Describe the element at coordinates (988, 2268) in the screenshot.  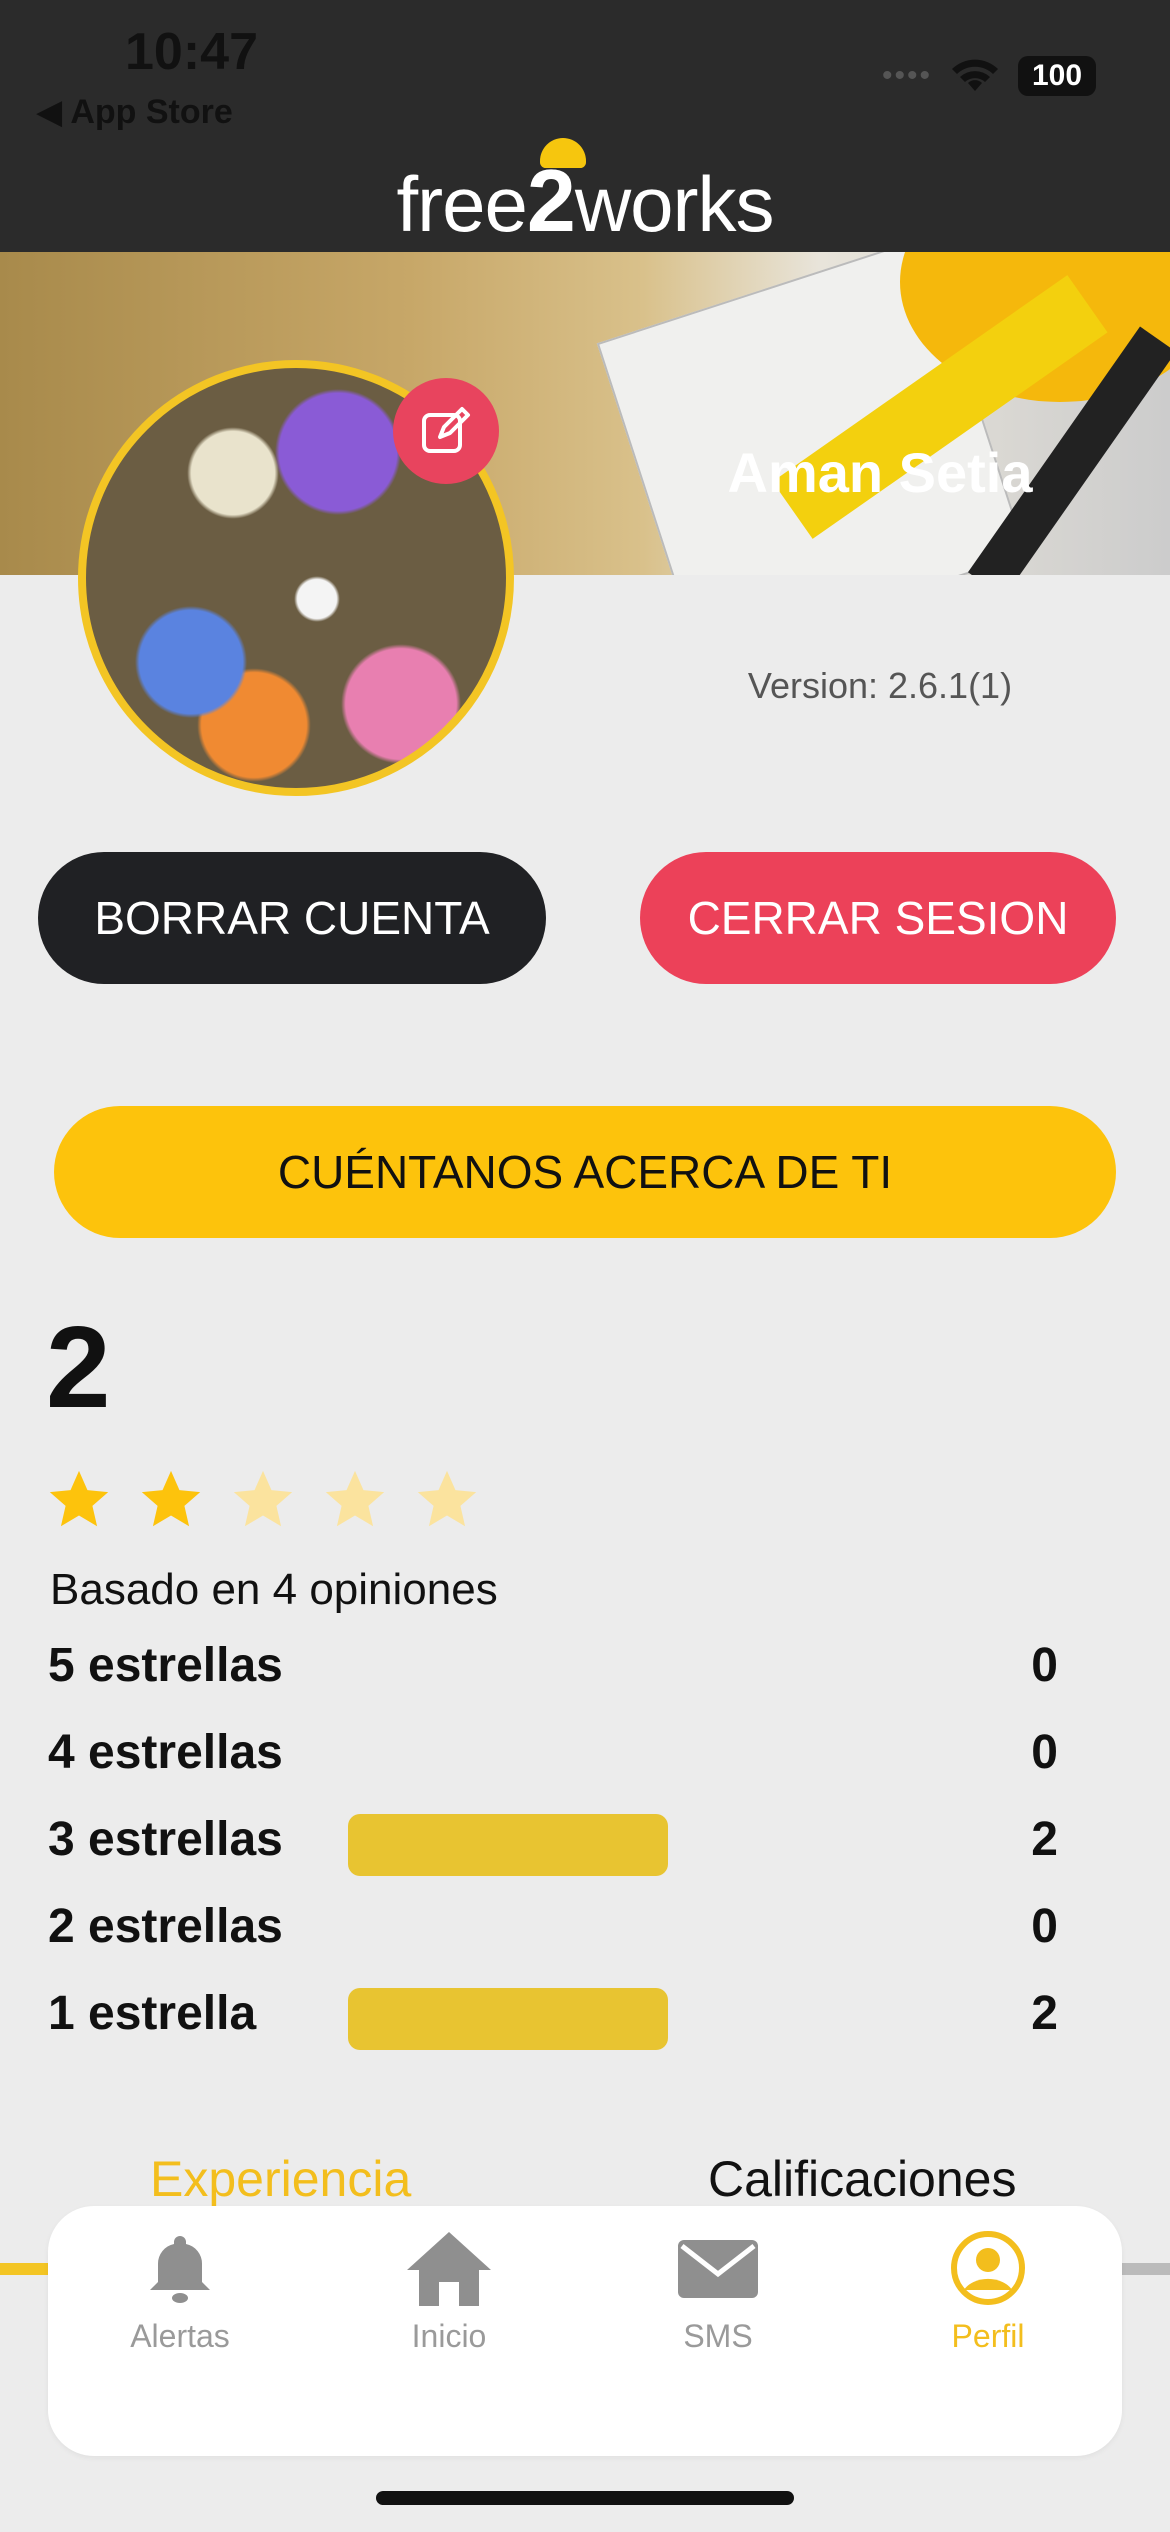
I see `profile-icon` at that location.